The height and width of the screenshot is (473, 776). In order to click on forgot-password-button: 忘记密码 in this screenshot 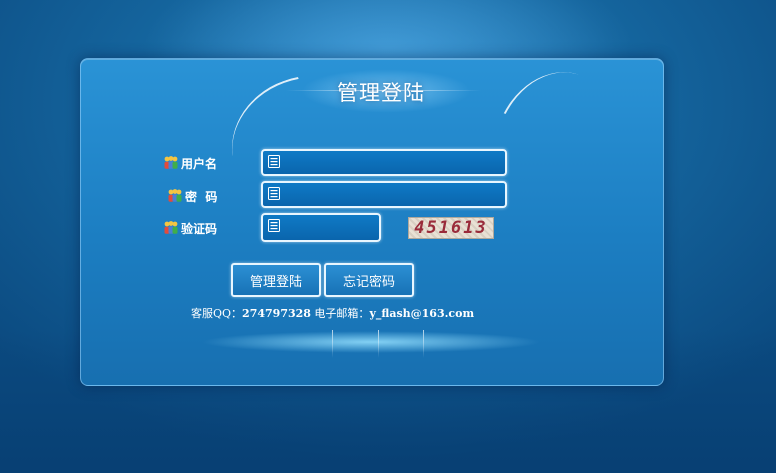, I will do `click(369, 280)`.